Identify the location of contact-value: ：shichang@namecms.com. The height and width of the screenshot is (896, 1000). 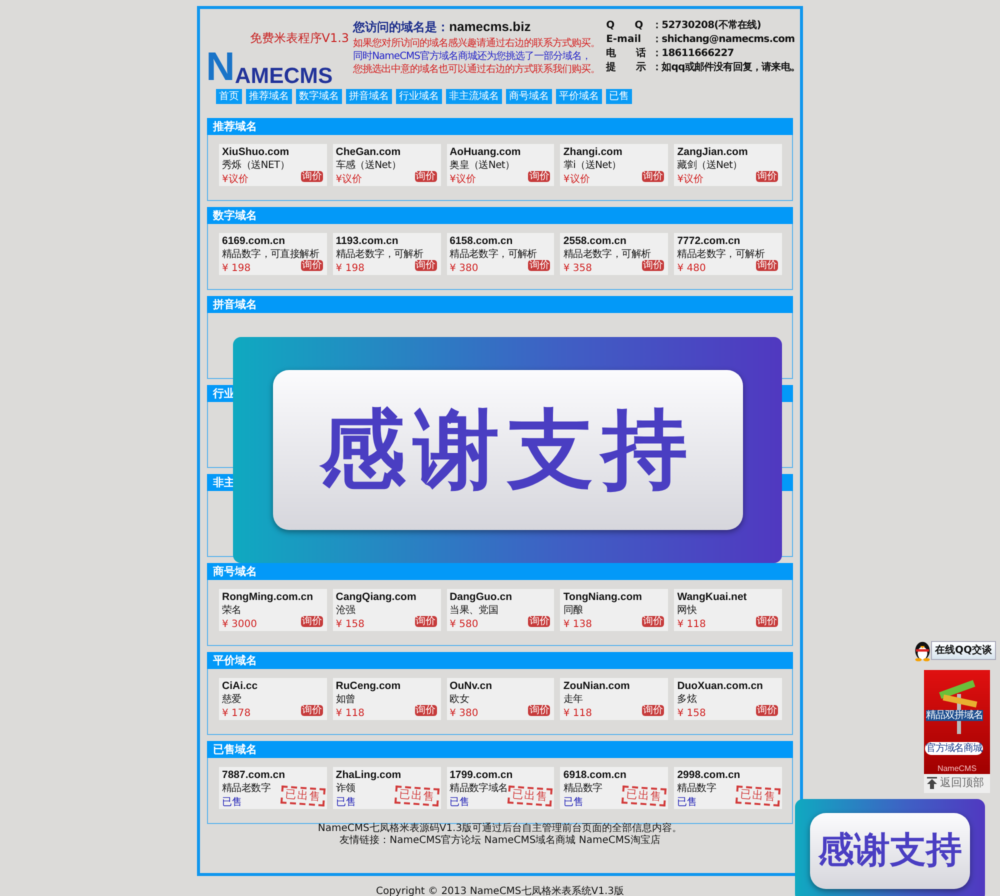
(723, 39).